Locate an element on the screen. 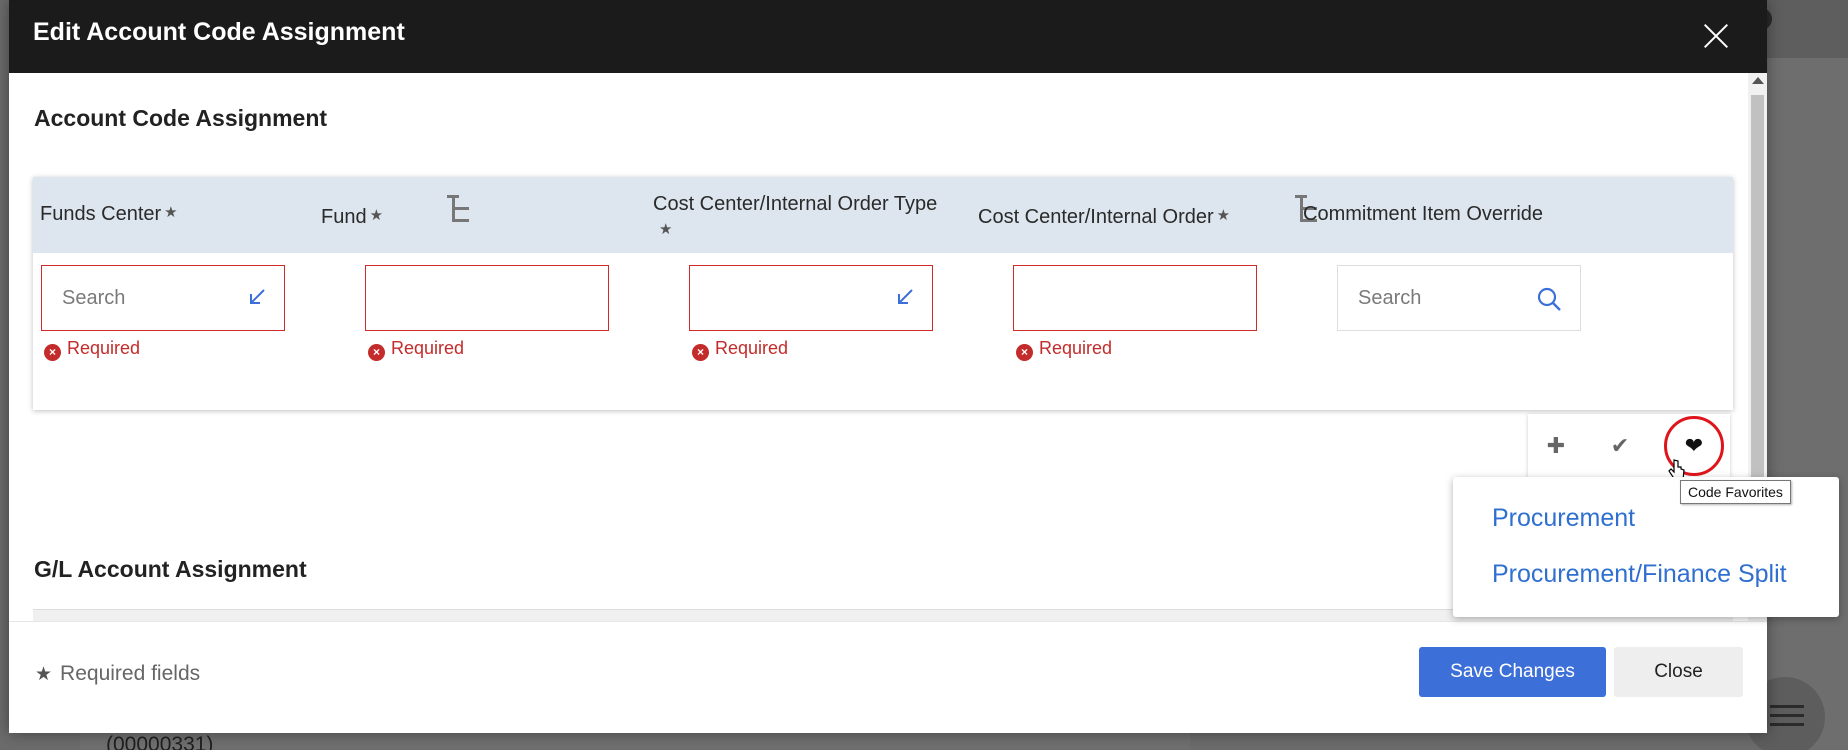  background-text: (00000331) is located at coordinates (160, 741).